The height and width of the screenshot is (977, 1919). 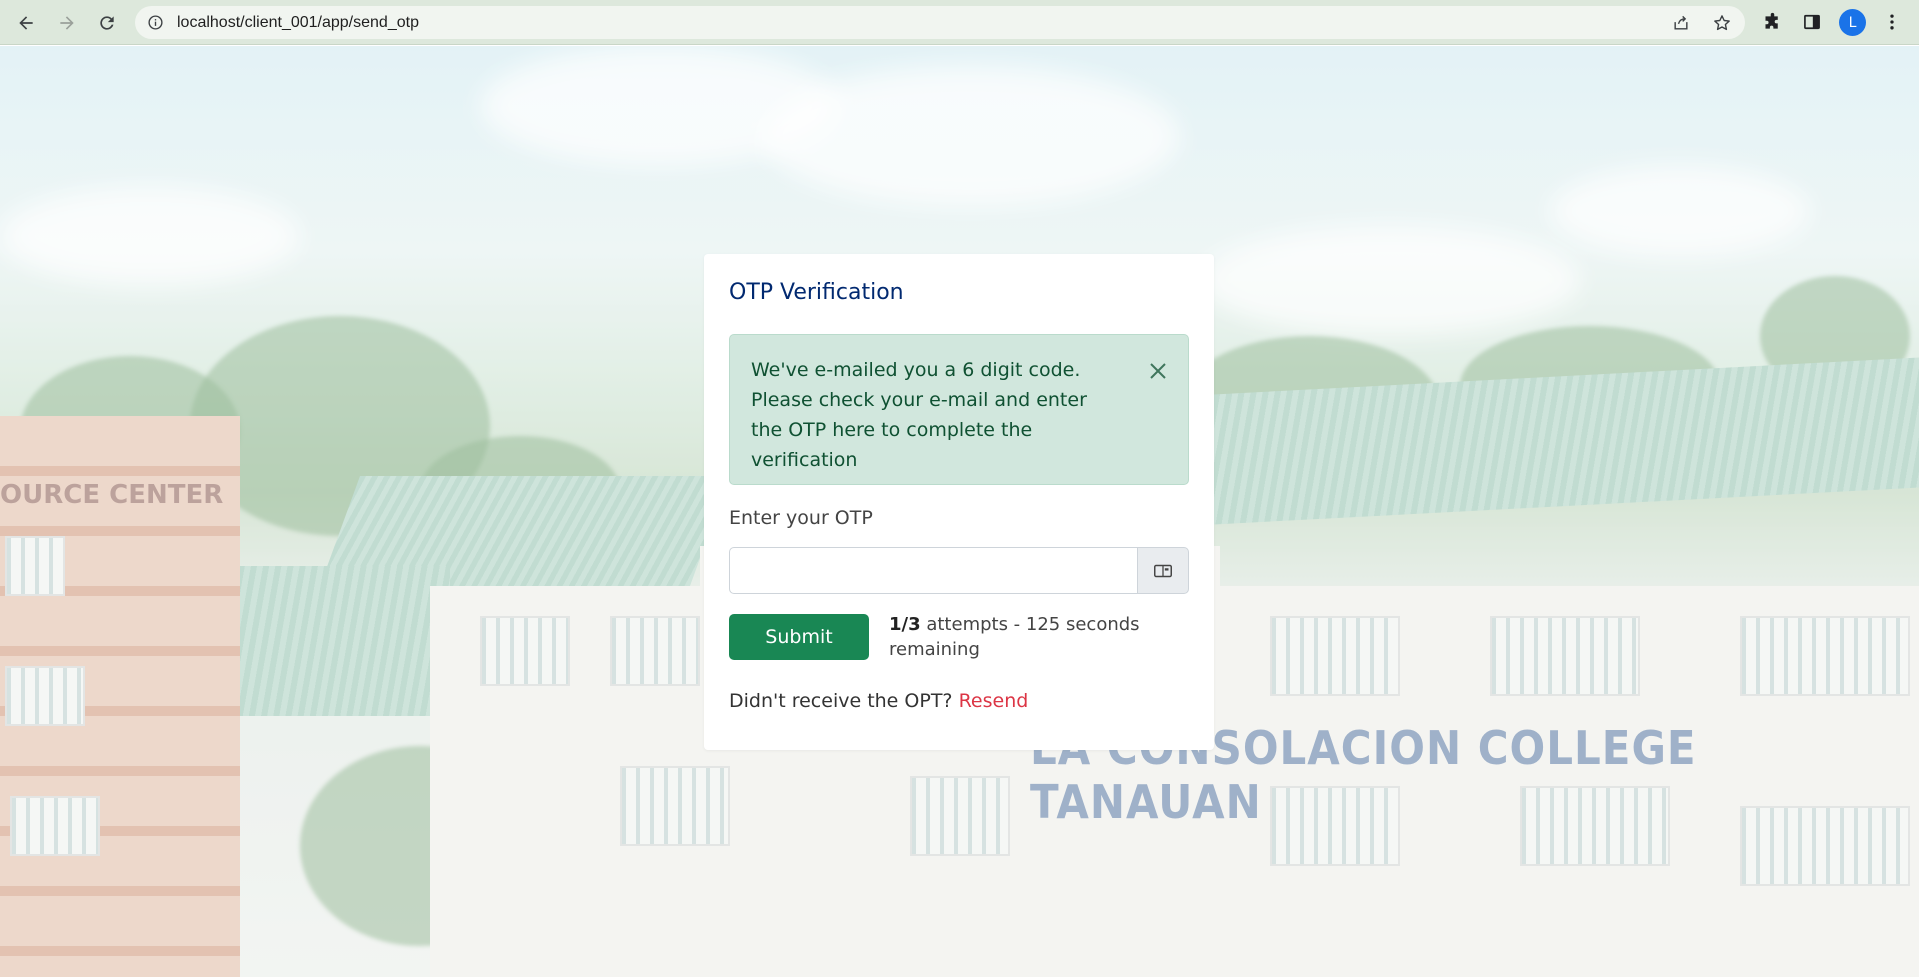 I want to click on resend-link: Resend, so click(x=994, y=701).